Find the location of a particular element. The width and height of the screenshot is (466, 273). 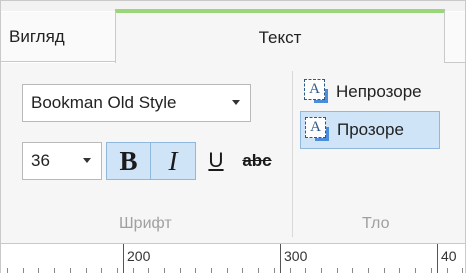

ruler-label: 200 is located at coordinates (139, 256).